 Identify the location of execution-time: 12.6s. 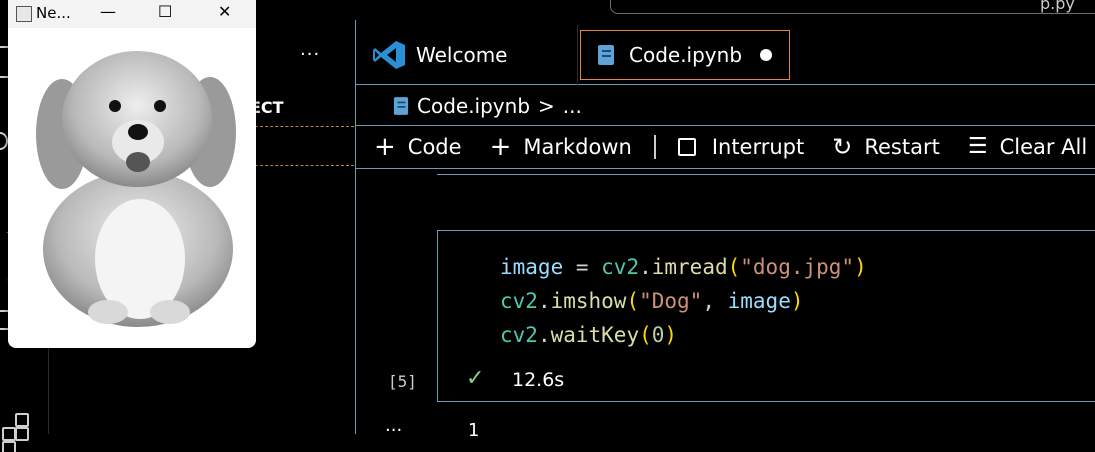
(538, 380).